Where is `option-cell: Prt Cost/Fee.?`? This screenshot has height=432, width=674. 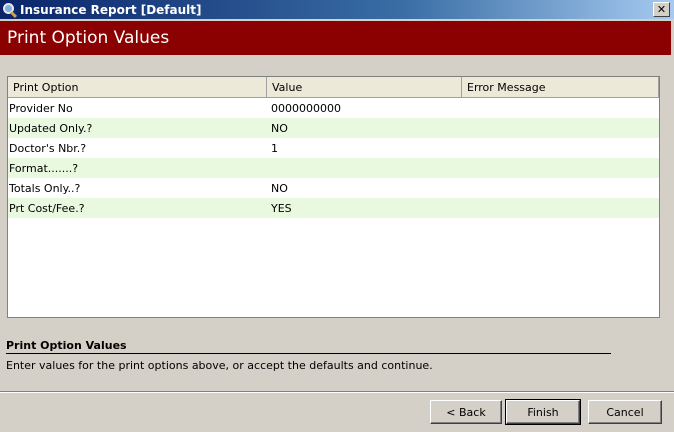 option-cell: Prt Cost/Fee.? is located at coordinates (47, 208).